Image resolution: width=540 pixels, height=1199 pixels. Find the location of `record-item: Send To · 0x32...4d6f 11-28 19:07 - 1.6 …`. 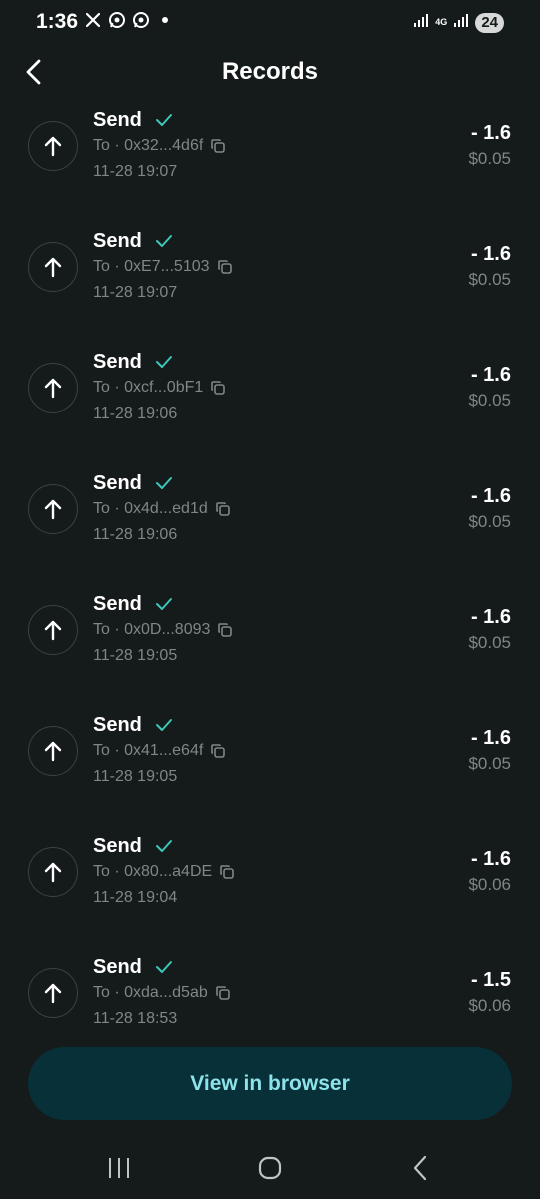

record-item: Send To · 0x32...4d6f 11-28 19:07 - 1.6 … is located at coordinates (270, 160).